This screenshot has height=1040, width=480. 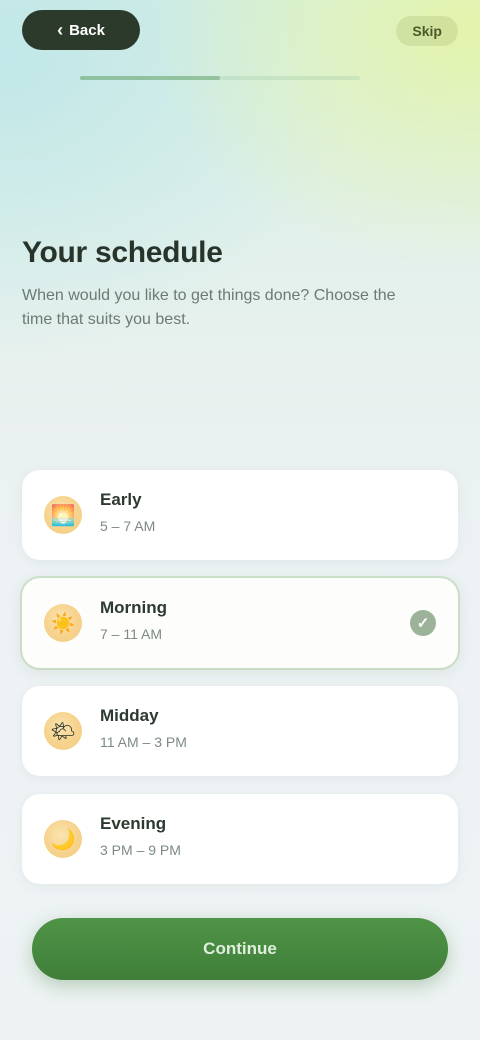 I want to click on option-description: 7 – 11 AM, so click(x=131, y=634).